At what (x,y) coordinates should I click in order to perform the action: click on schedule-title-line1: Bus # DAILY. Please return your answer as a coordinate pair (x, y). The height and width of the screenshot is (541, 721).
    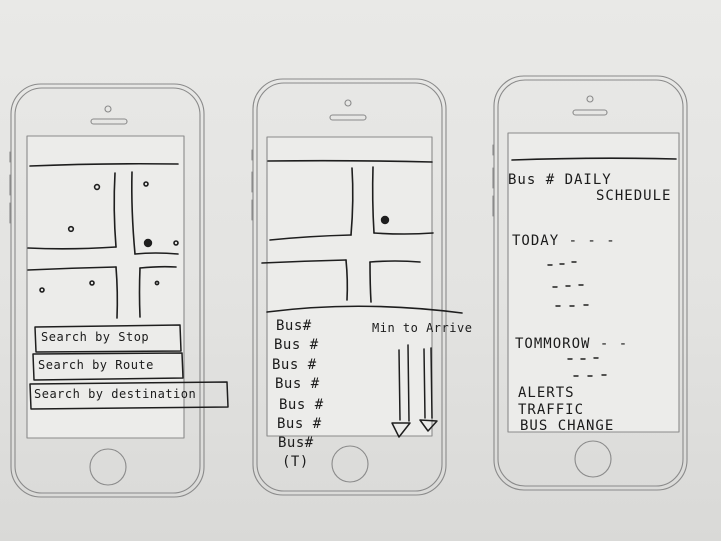
    Looking at the image, I should click on (560, 180).